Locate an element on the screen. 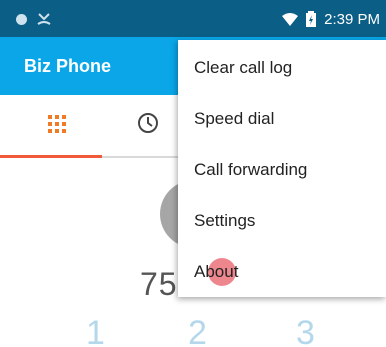 The image size is (386, 347). menu-item-clear-call-log: Clear call log is located at coordinates (282, 67).